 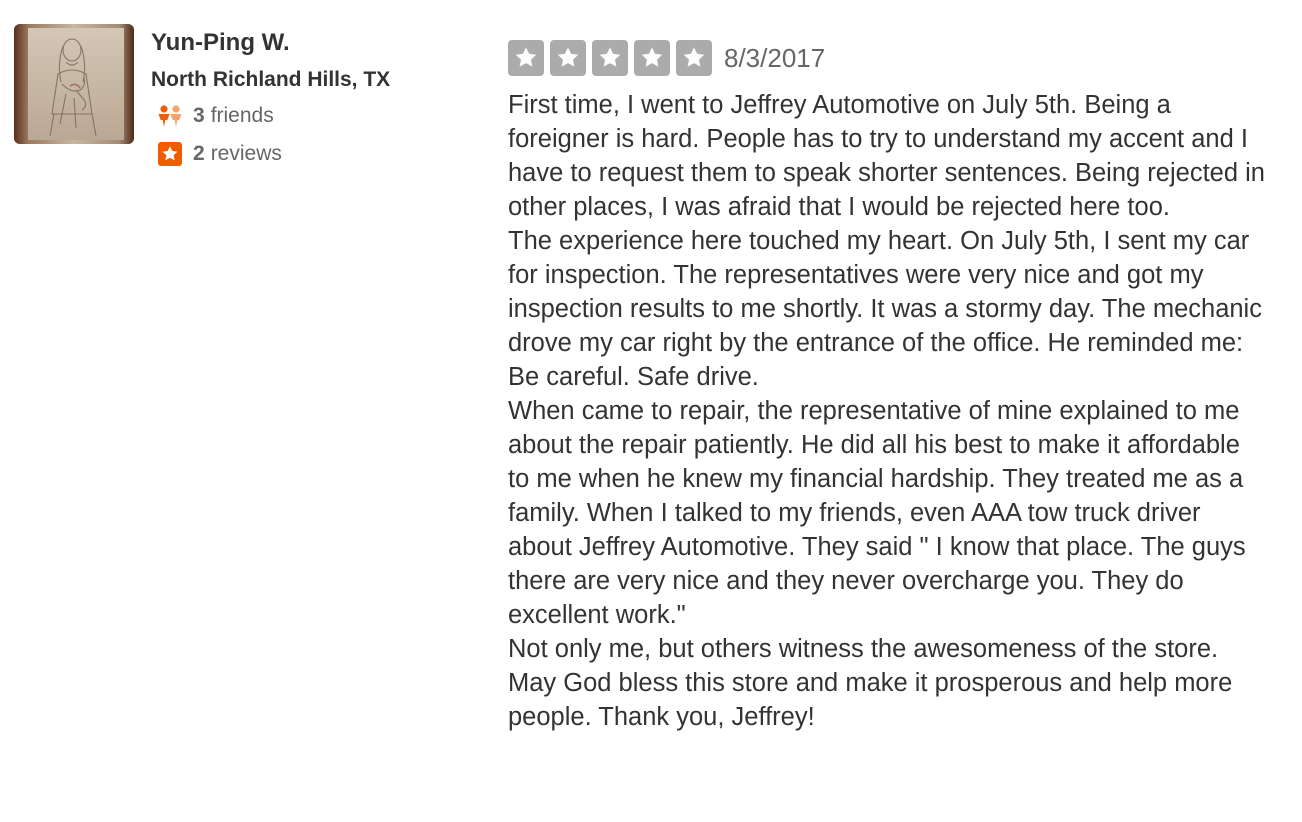 What do you see at coordinates (170, 154) in the screenshot?
I see `review-star-icon` at bounding box center [170, 154].